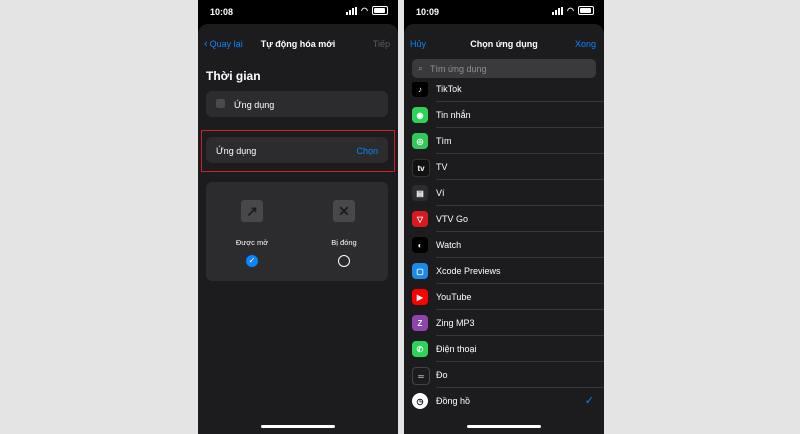 Image resolution: width=800 pixels, height=434 pixels. Describe the element at coordinates (420, 323) in the screenshot. I see `zing-mp3-icon: Z` at that location.